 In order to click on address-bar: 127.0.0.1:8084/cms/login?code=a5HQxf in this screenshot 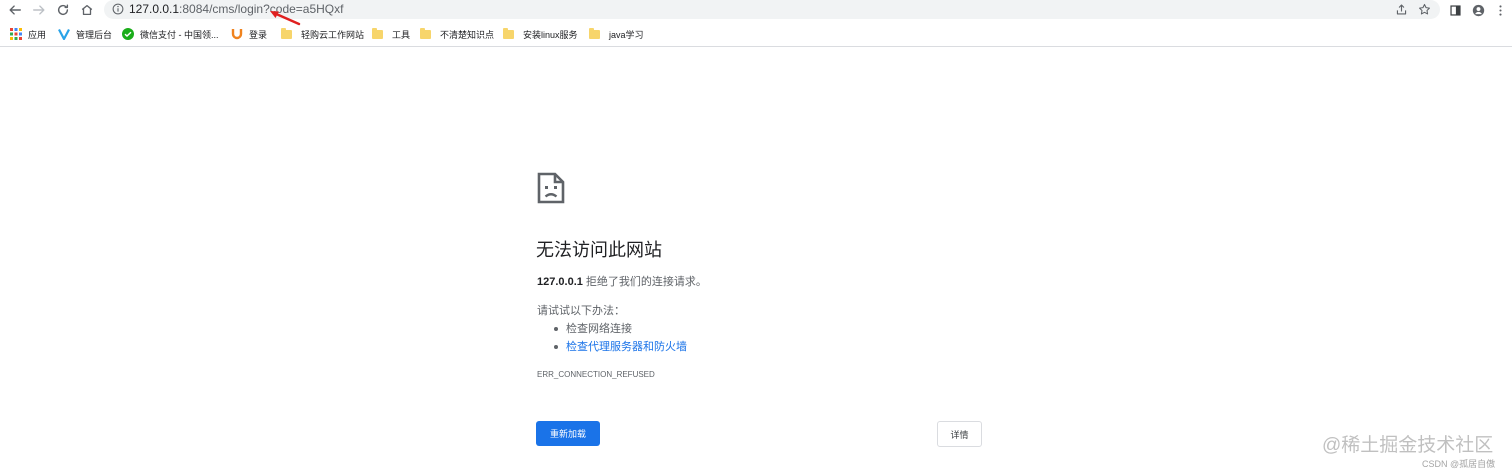, I will do `click(772, 9)`.